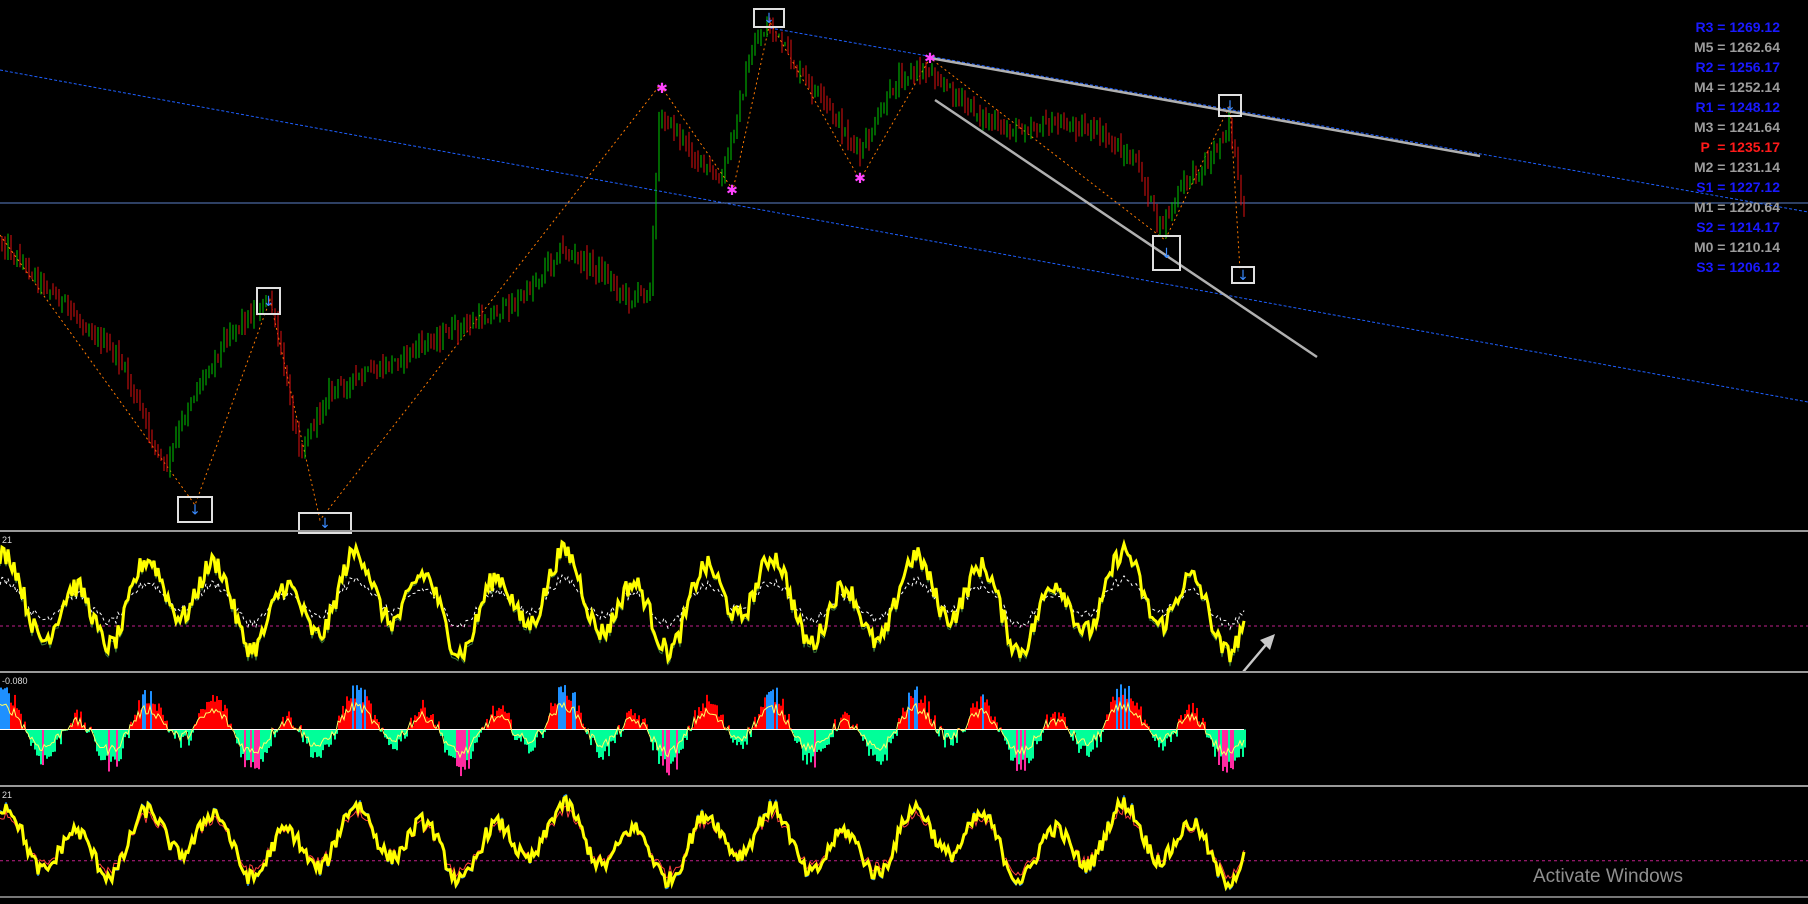 This screenshot has width=1808, height=904. Describe the element at coordinates (1754, 267) in the screenshot. I see `pivot-value: 1206.12` at that location.